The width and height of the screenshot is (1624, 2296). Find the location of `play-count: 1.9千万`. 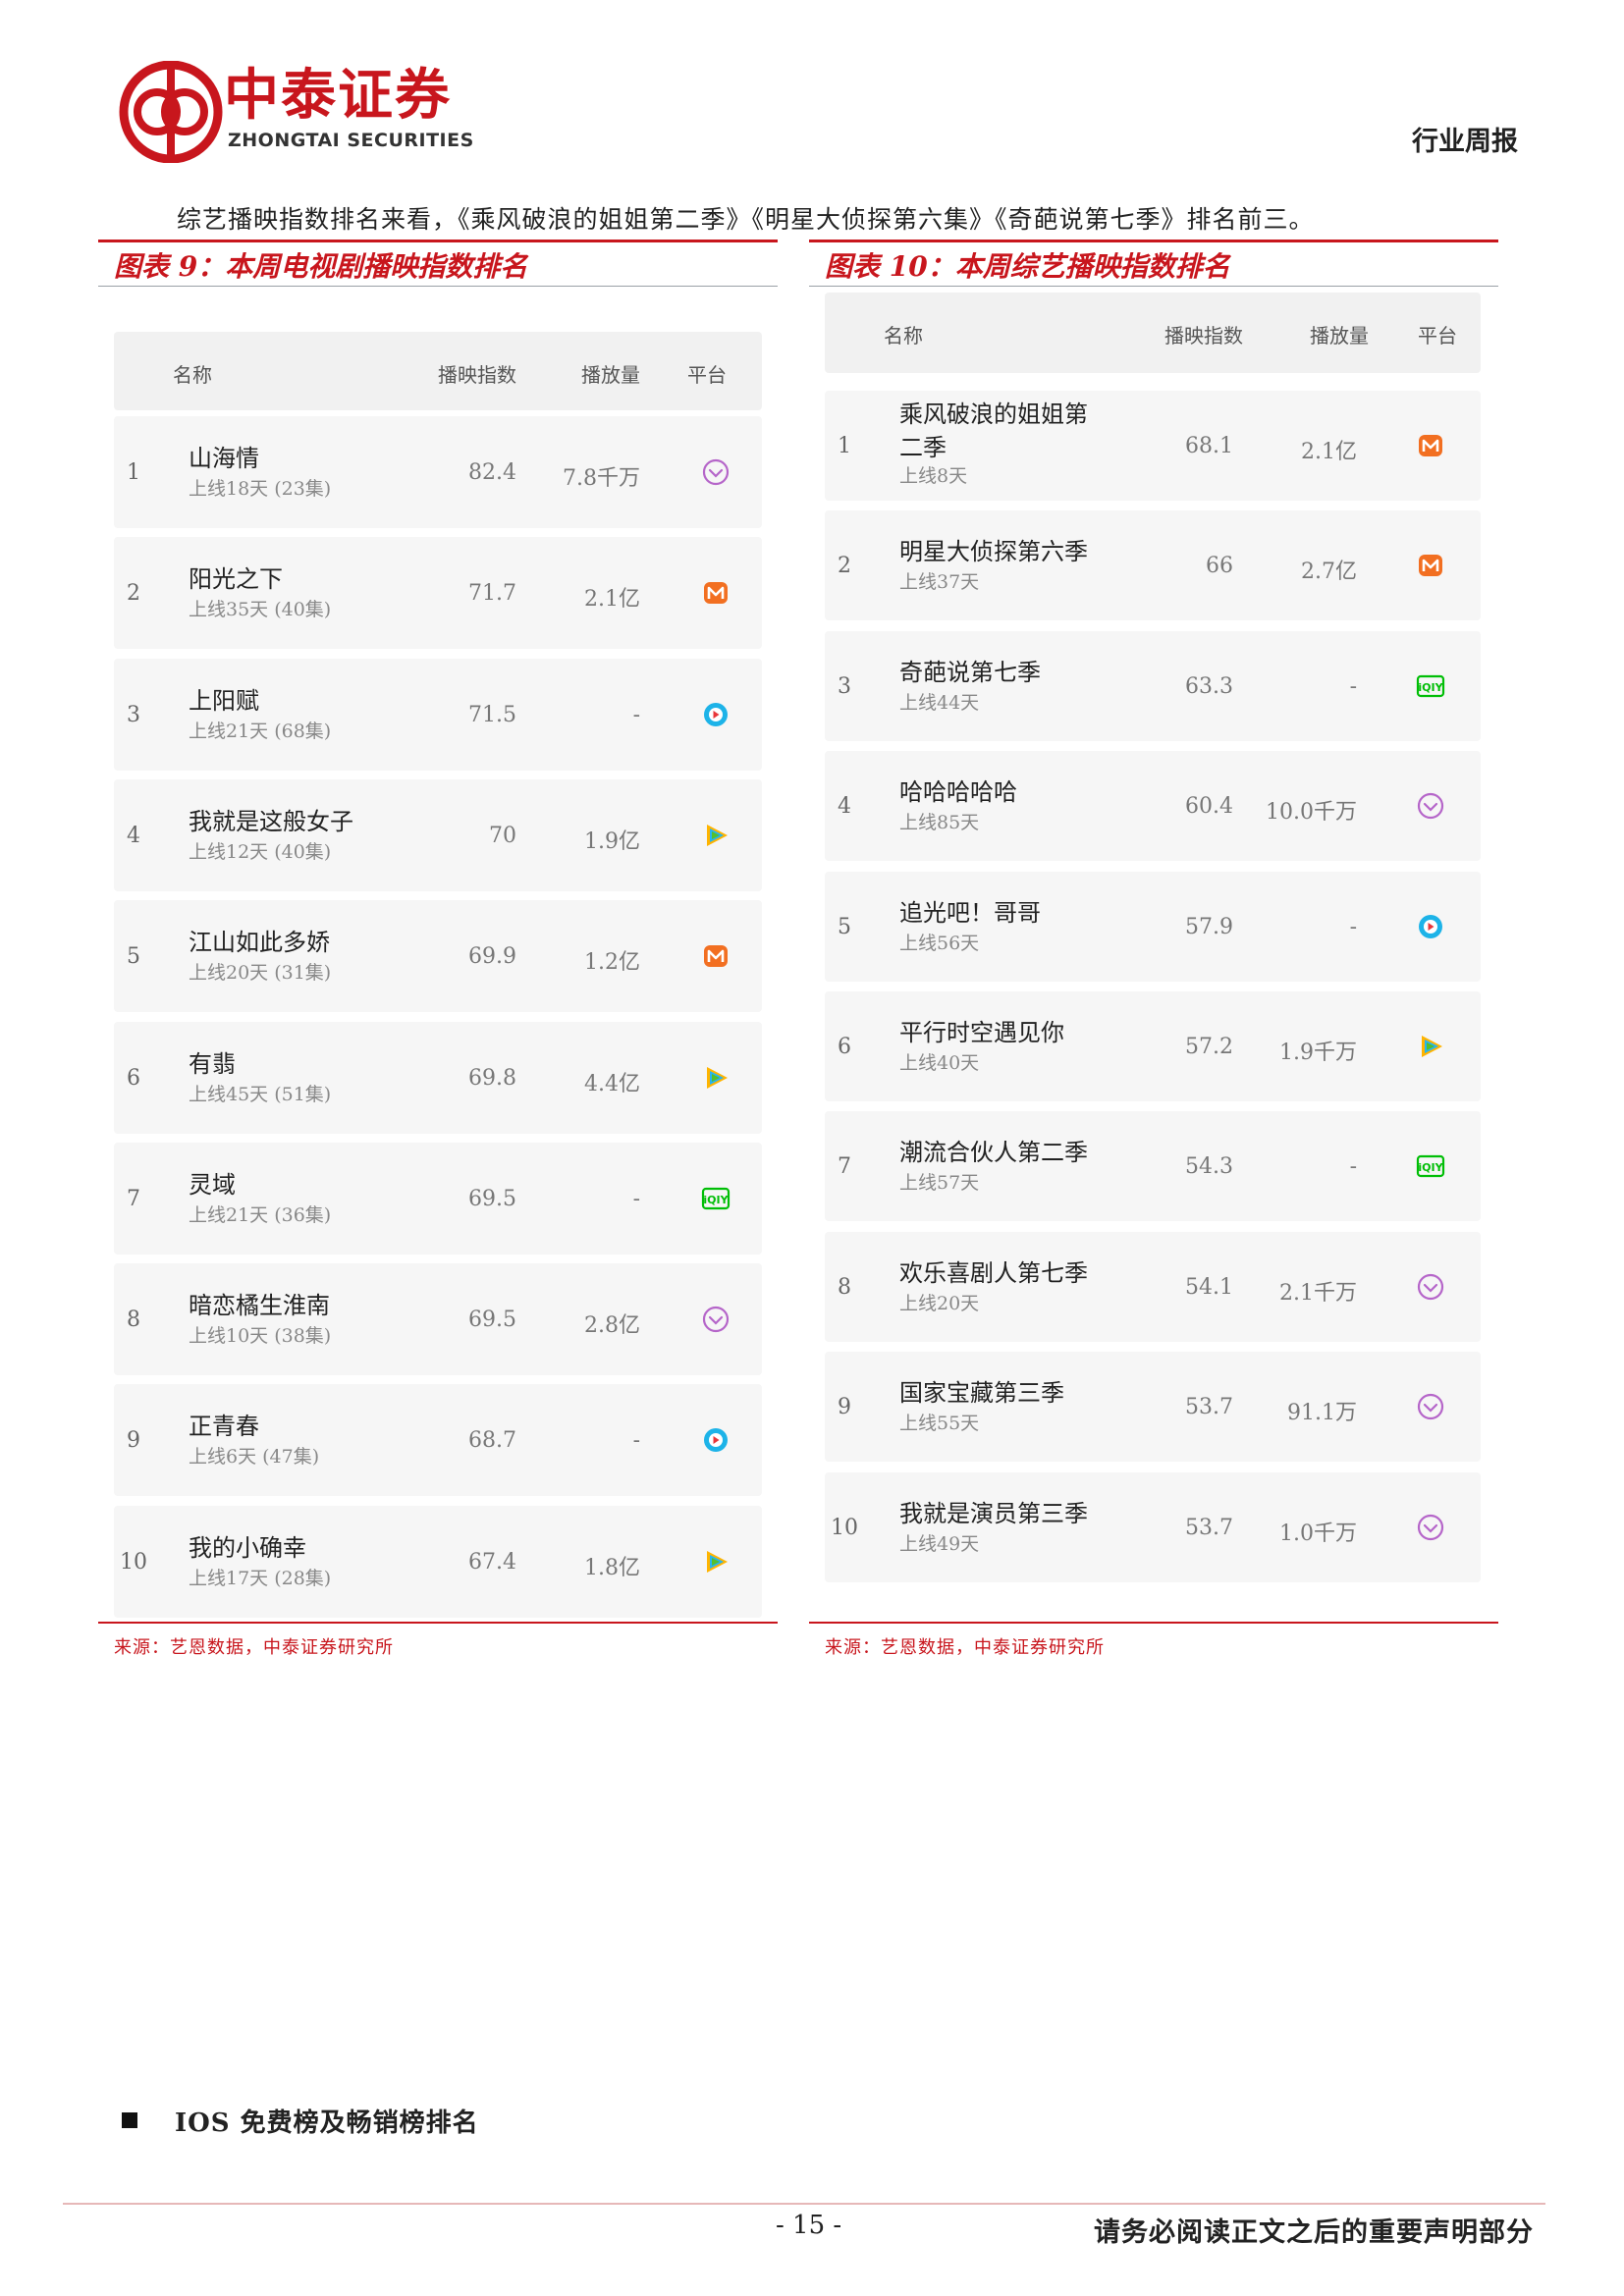

play-count: 1.9千万 is located at coordinates (1318, 1053).